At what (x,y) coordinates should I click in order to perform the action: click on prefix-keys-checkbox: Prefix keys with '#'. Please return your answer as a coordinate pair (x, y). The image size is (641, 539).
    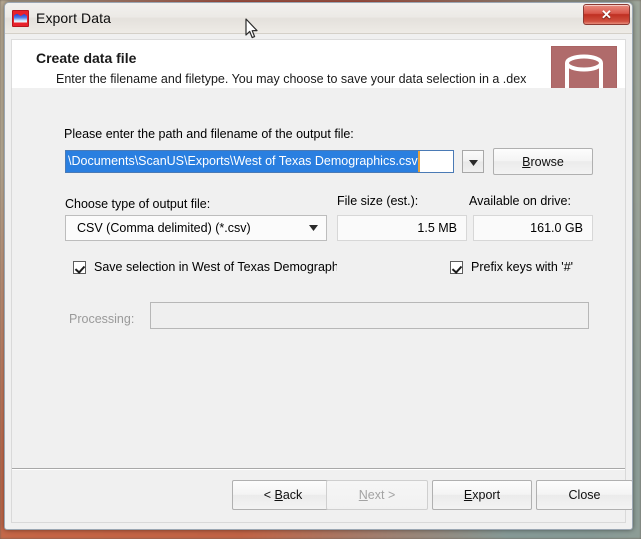
    Looking at the image, I should click on (511, 267).